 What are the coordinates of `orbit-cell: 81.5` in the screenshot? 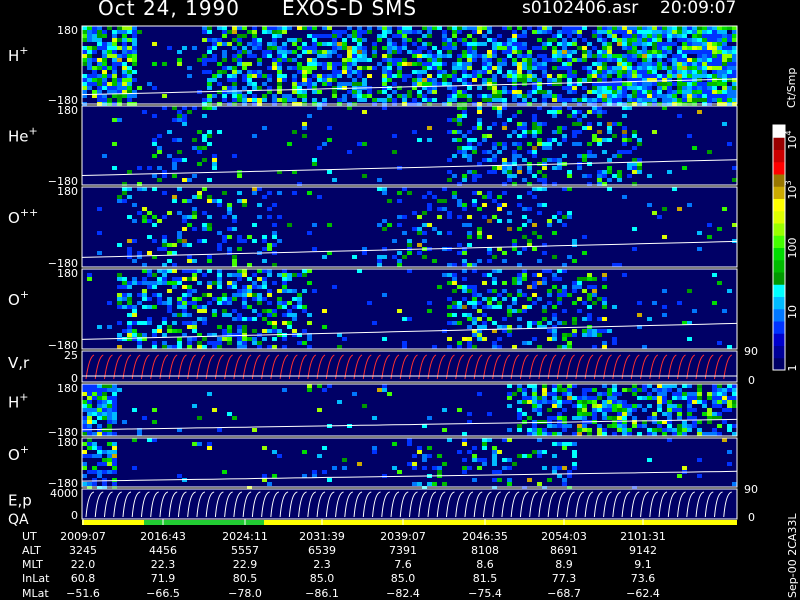 It's located at (485, 578).